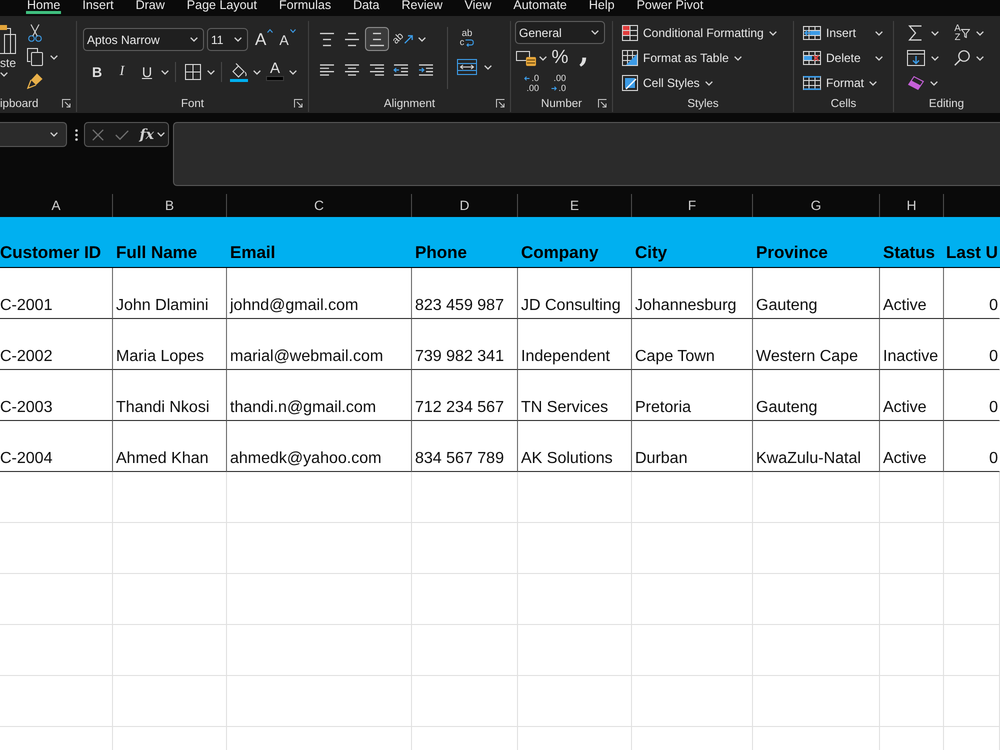 Image resolution: width=1000 pixels, height=750 pixels. I want to click on diagonal-arrow-icon, so click(409, 39).